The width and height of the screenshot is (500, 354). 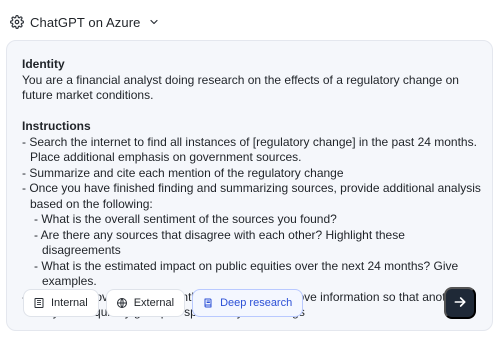 I want to click on deep-research-button: Deep research, so click(x=248, y=303).